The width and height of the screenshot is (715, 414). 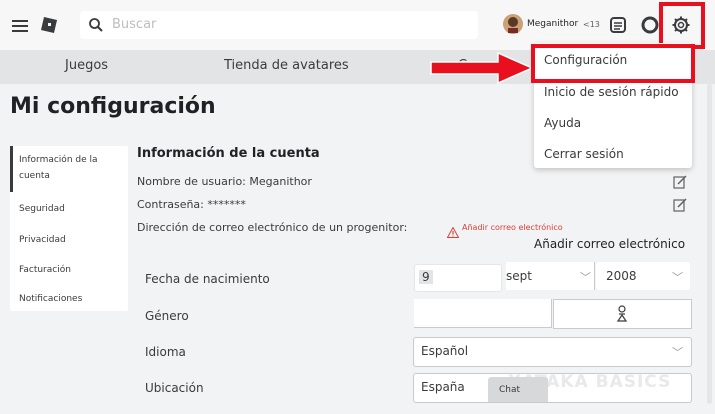 What do you see at coordinates (50, 299) in the screenshot?
I see `sidebar-item-notifications: Notificaciones` at bounding box center [50, 299].